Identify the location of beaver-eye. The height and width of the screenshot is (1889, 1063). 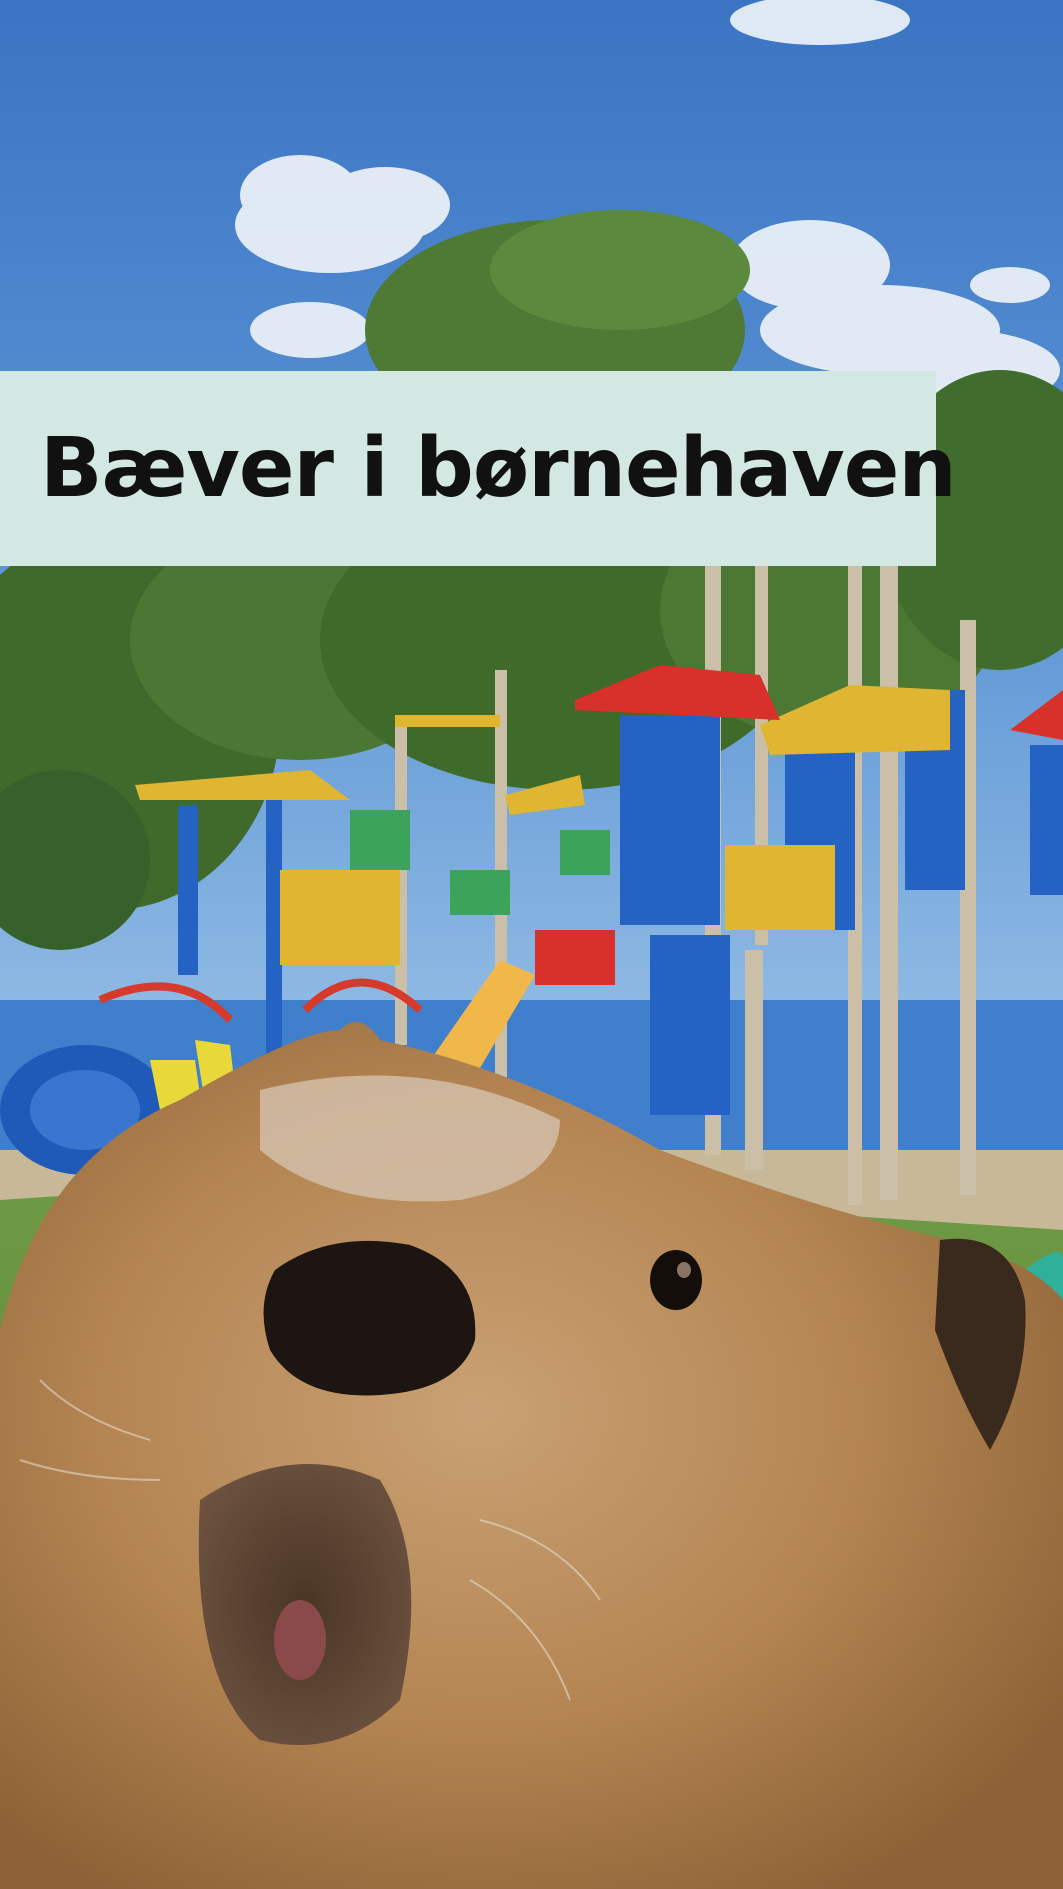
(676, 1280).